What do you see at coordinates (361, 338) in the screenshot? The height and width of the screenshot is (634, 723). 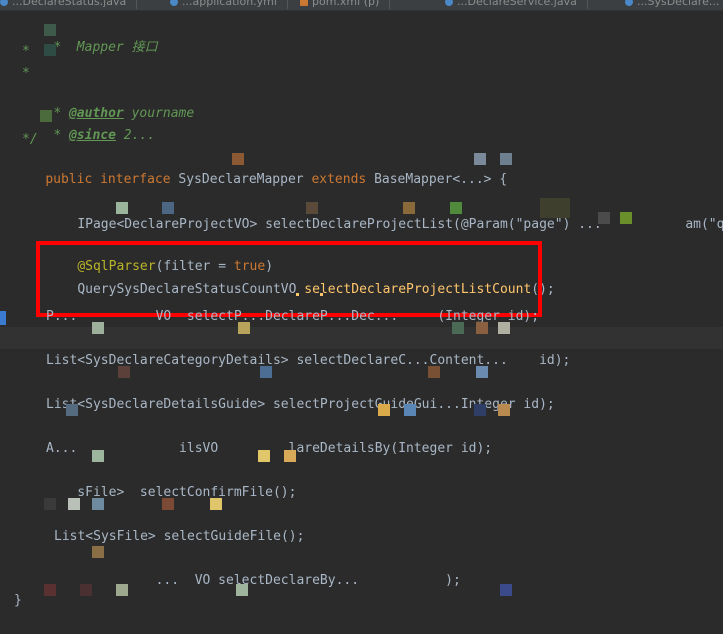 I see `current-line-highlight` at bounding box center [361, 338].